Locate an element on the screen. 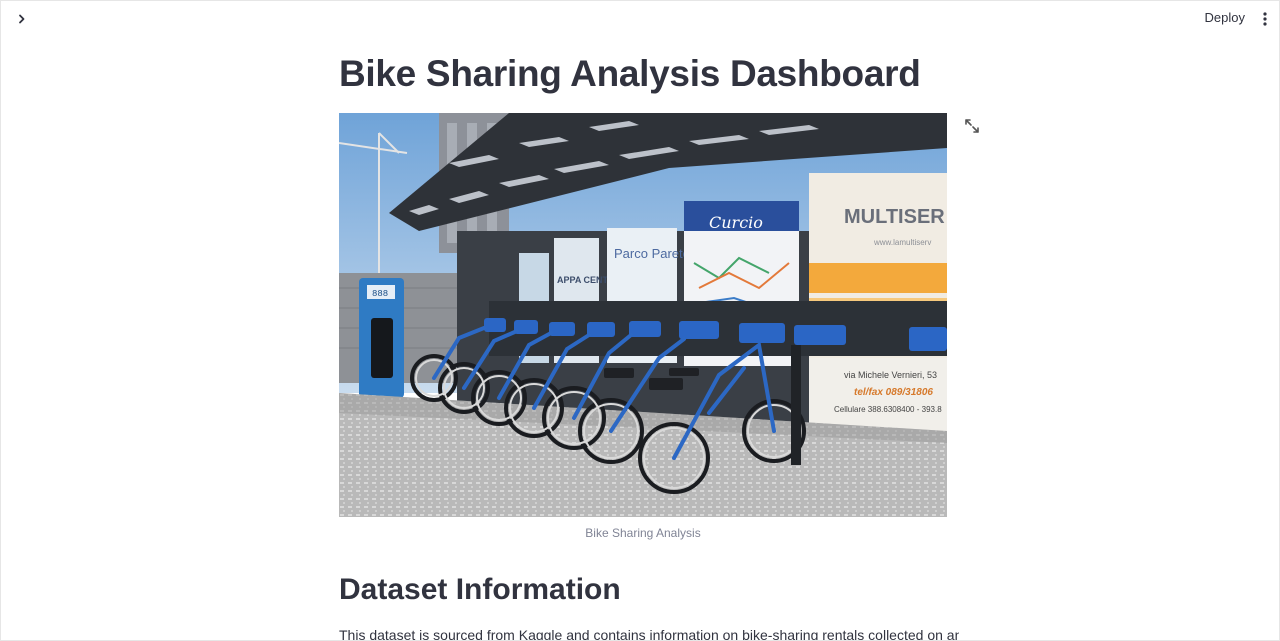 The width and height of the screenshot is (1280, 641). signage-text: MULTISER is located at coordinates (894, 217).